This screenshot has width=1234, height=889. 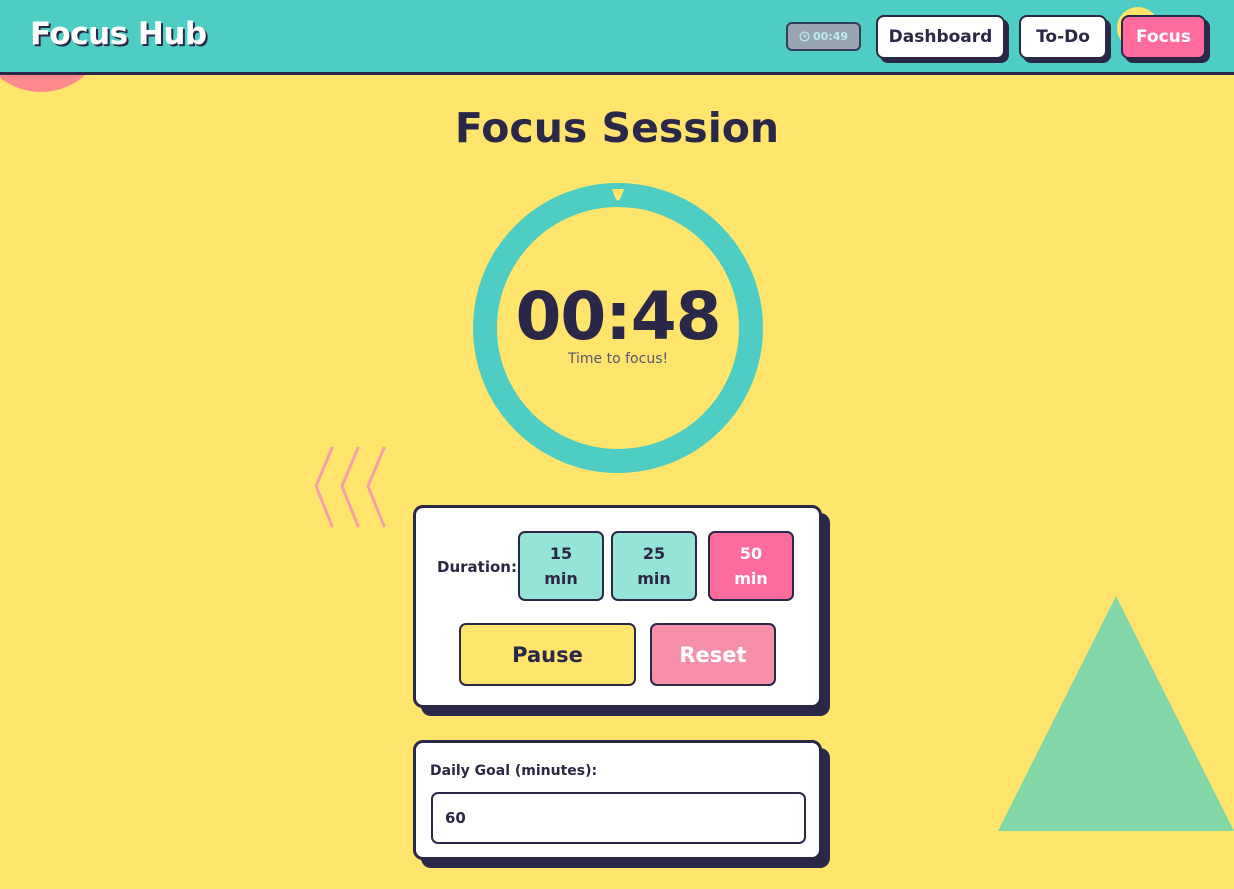 I want to click on decorative-zigzag, so click(x=350, y=487).